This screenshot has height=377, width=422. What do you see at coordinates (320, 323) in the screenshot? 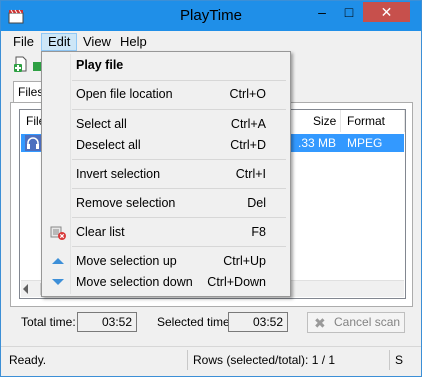
I see `cancel-x-icon: ✖` at bounding box center [320, 323].